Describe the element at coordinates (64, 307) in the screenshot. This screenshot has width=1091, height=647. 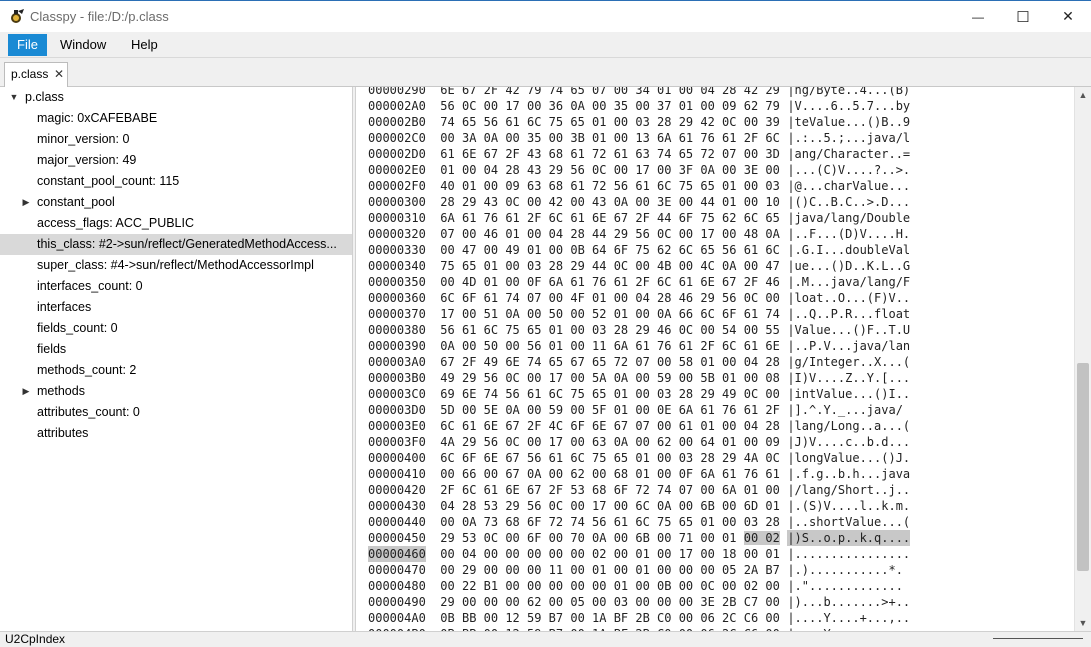
I see `tree-item-label: interfaces` at that location.